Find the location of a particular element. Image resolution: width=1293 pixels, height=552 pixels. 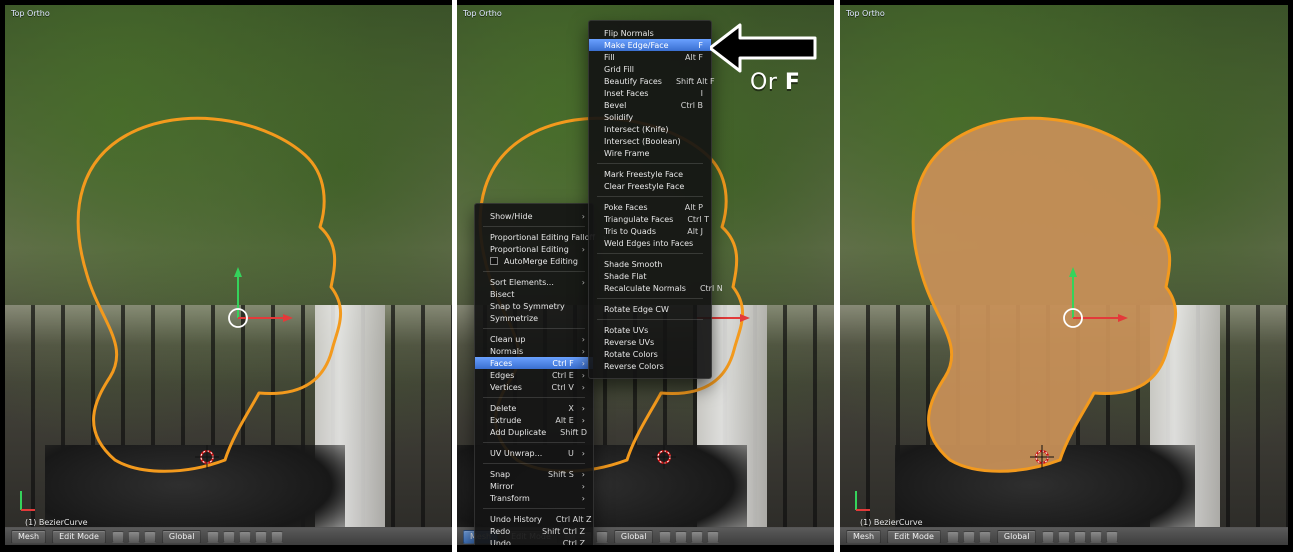

menu-item: Bevel Ctrl B is located at coordinates (650, 105).